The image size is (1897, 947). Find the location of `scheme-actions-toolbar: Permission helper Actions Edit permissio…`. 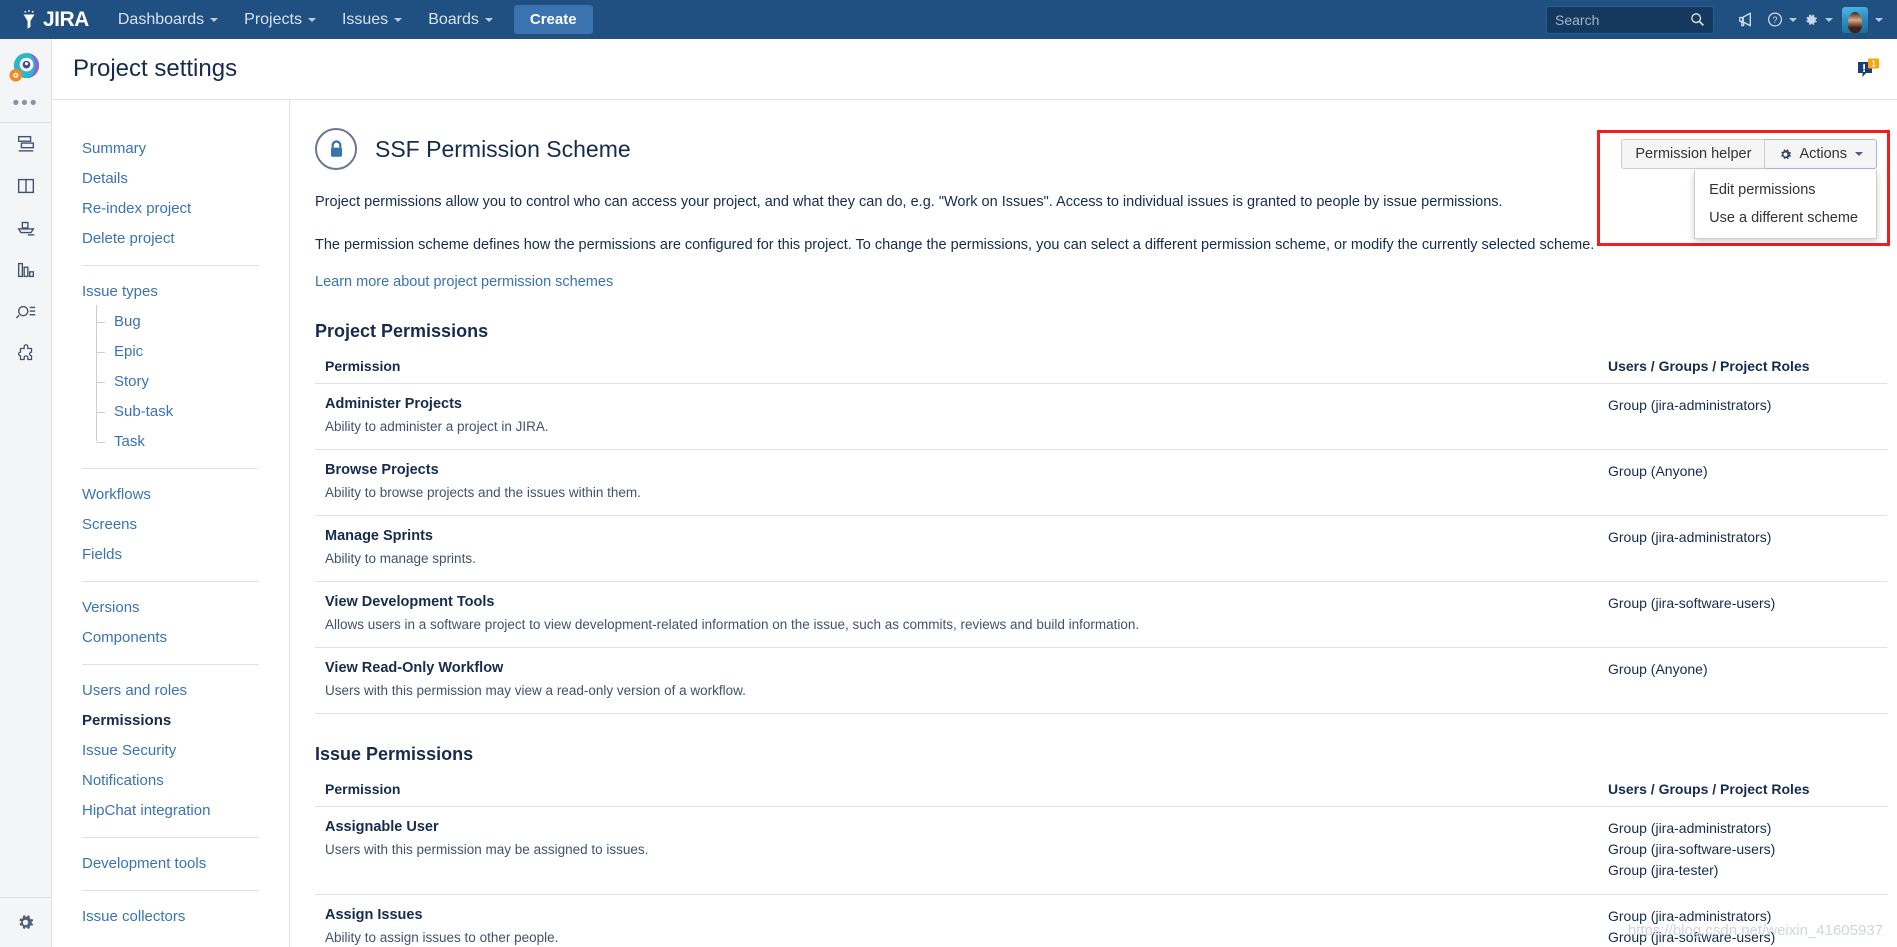

scheme-actions-toolbar: Permission helper Actions Edit permissio… is located at coordinates (1749, 189).